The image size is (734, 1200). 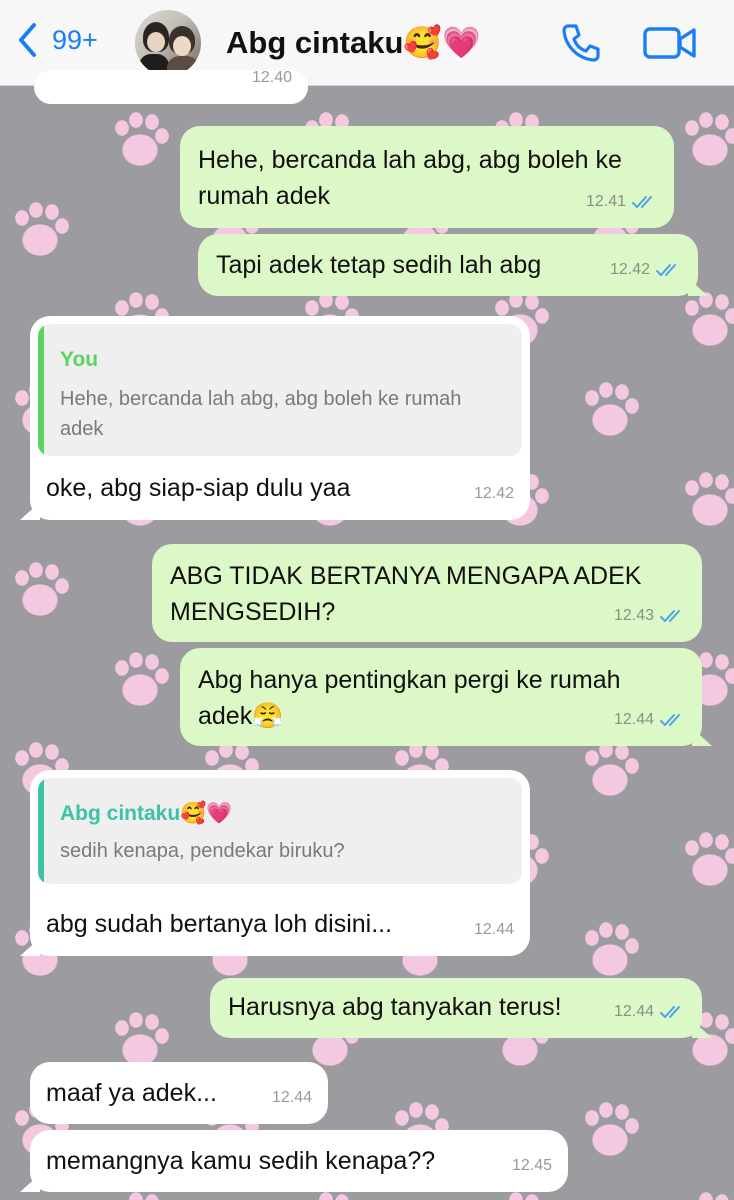 What do you see at coordinates (410, 160) in the screenshot?
I see `message-text: Hehe, bercanda lah abg, abg boleh ke` at bounding box center [410, 160].